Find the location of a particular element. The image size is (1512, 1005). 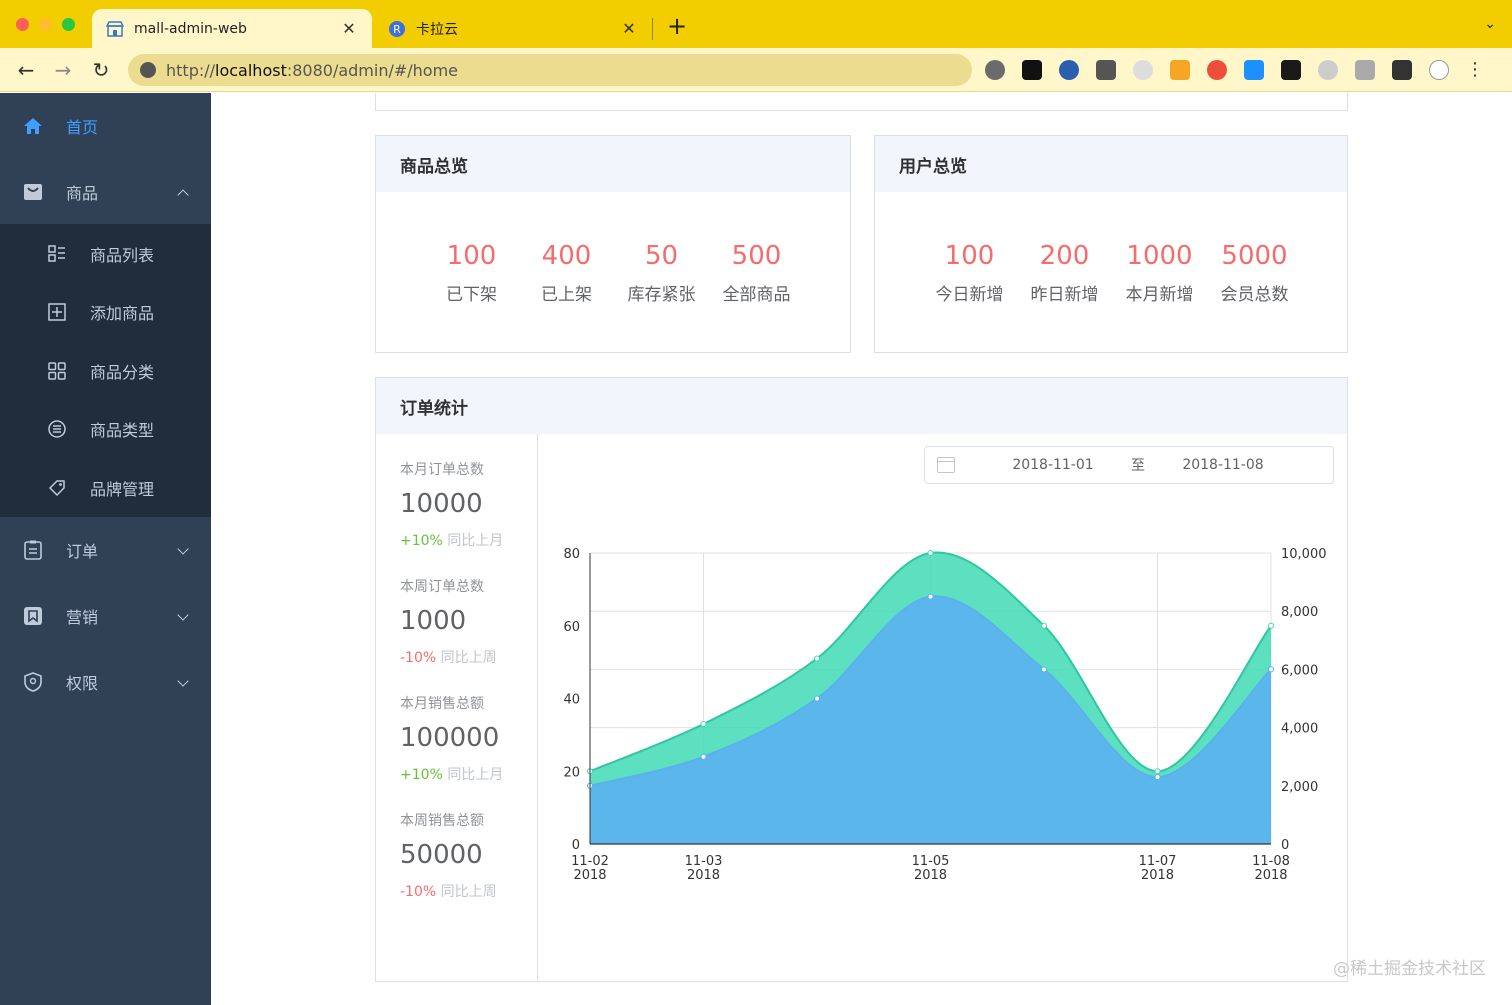

avatar-icon is located at coordinates (1439, 70).